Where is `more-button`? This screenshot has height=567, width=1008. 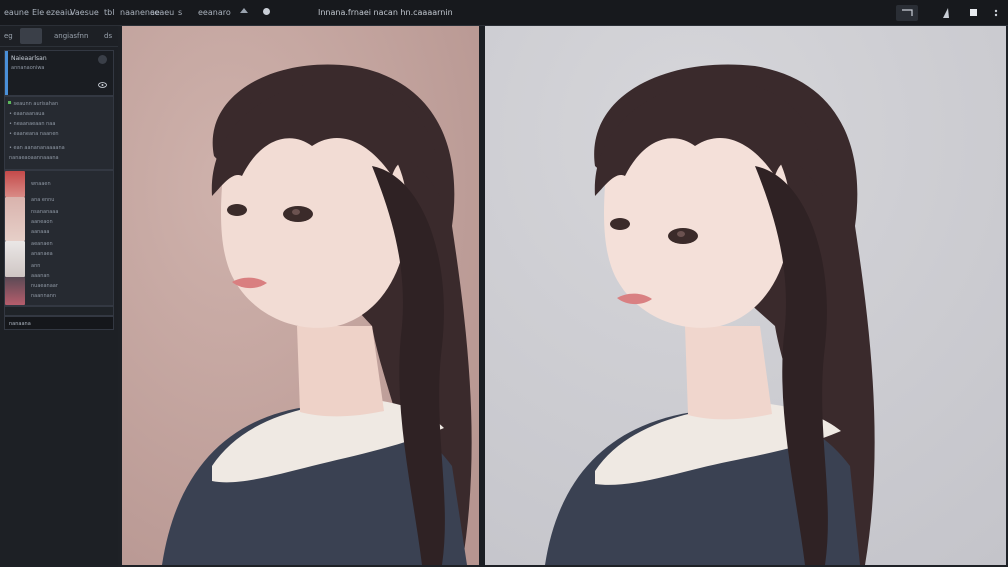 more-button is located at coordinates (996, 13).